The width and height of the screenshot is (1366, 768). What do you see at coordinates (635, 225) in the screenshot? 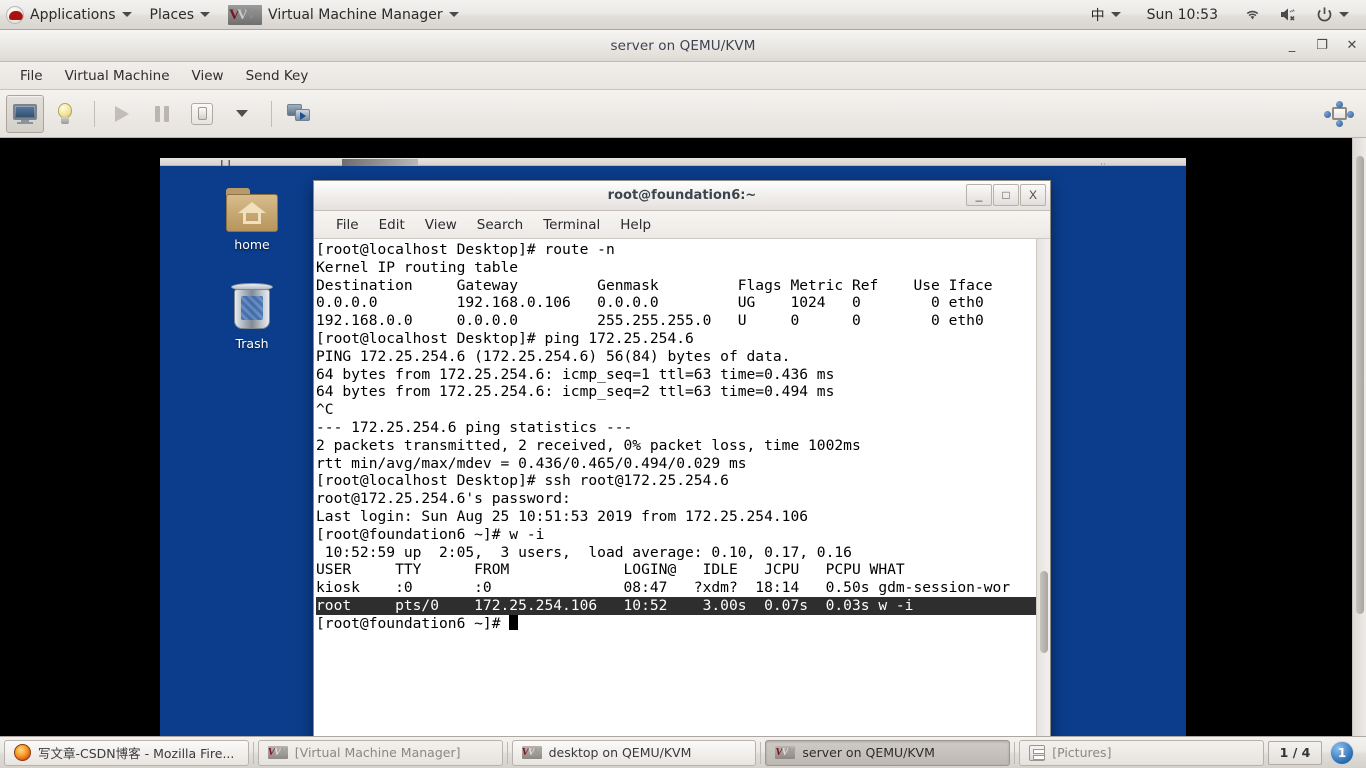
I see `terminal-menu-help: Help` at bounding box center [635, 225].